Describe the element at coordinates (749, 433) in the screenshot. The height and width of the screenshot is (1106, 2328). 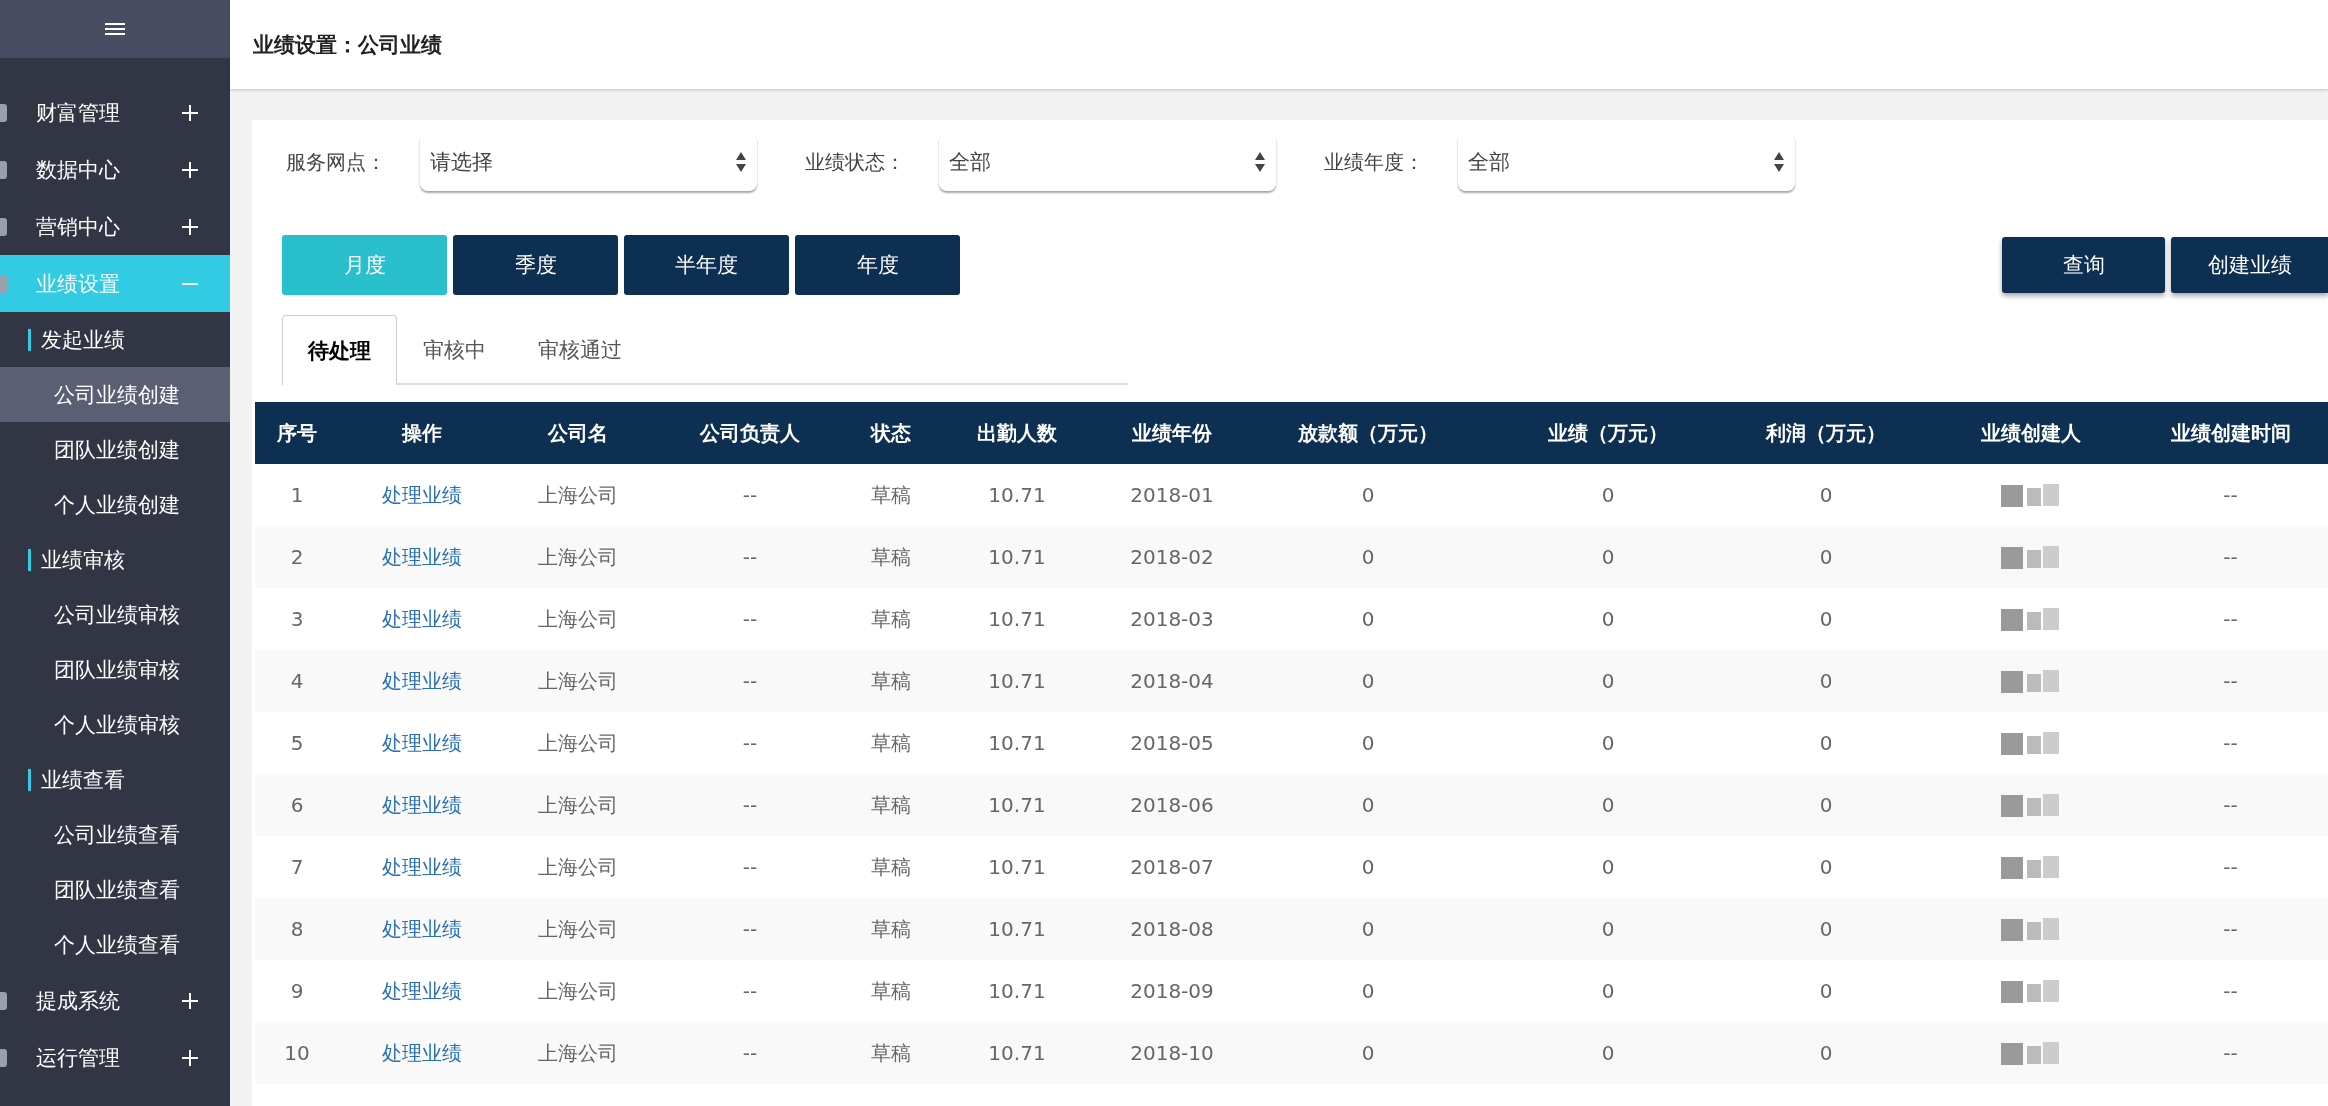
I see `column-header: 公司负责人` at that location.